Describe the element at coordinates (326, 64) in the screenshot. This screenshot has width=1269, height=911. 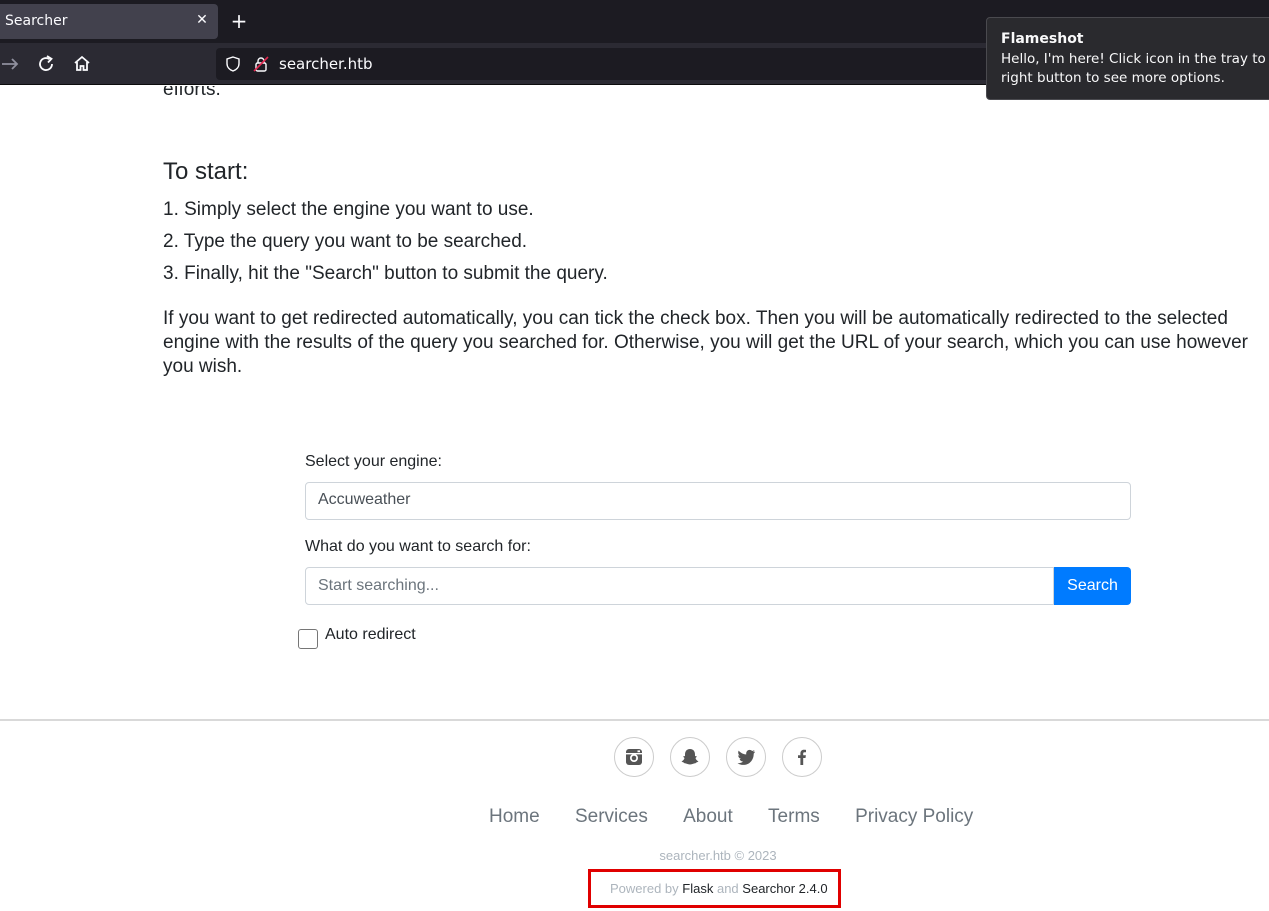
I see `url-text: searcher.htb` at that location.